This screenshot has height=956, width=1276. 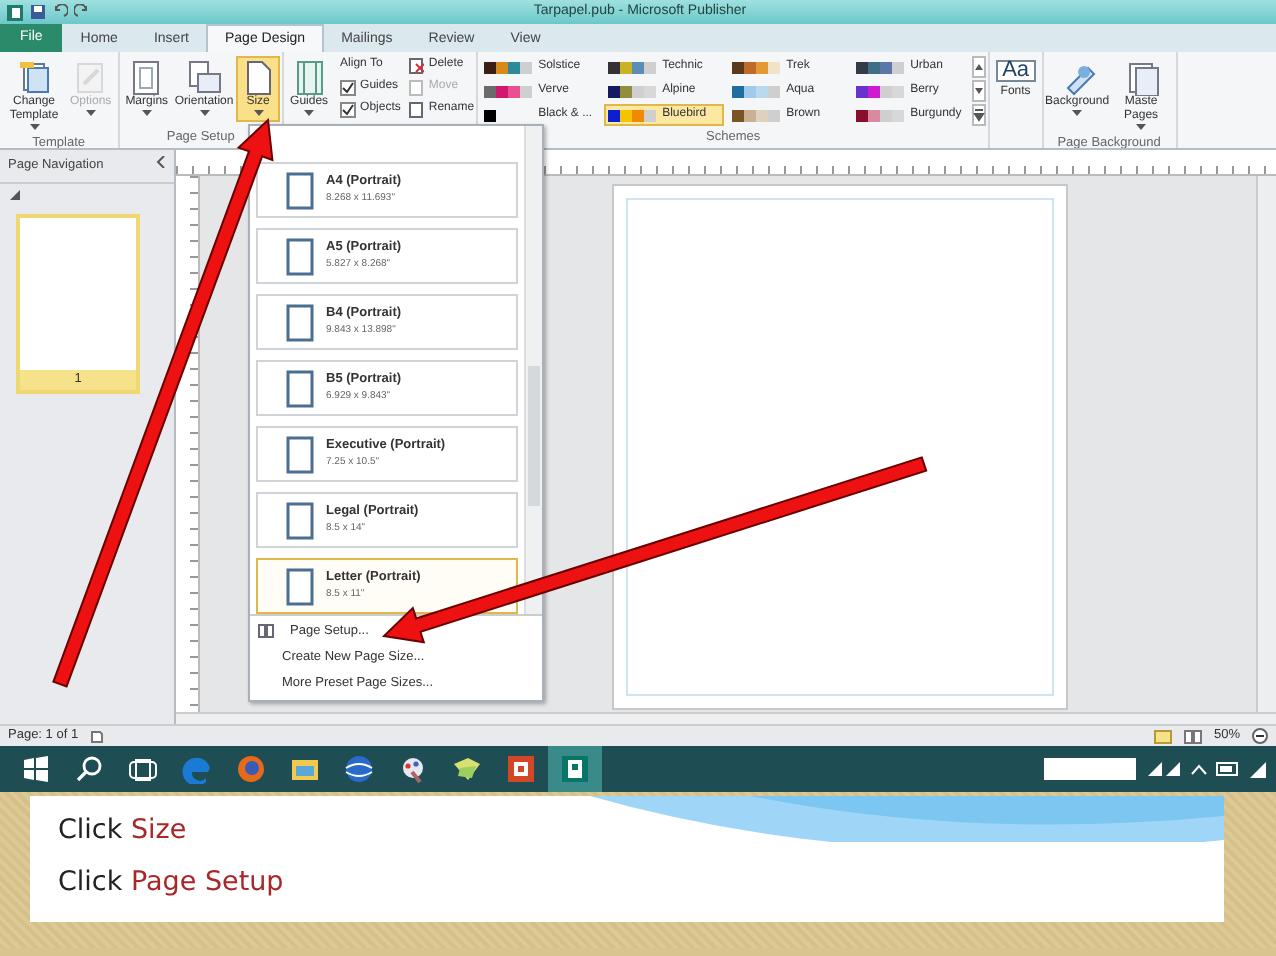 I want to click on zoom-out-icon, so click(x=1260, y=736).